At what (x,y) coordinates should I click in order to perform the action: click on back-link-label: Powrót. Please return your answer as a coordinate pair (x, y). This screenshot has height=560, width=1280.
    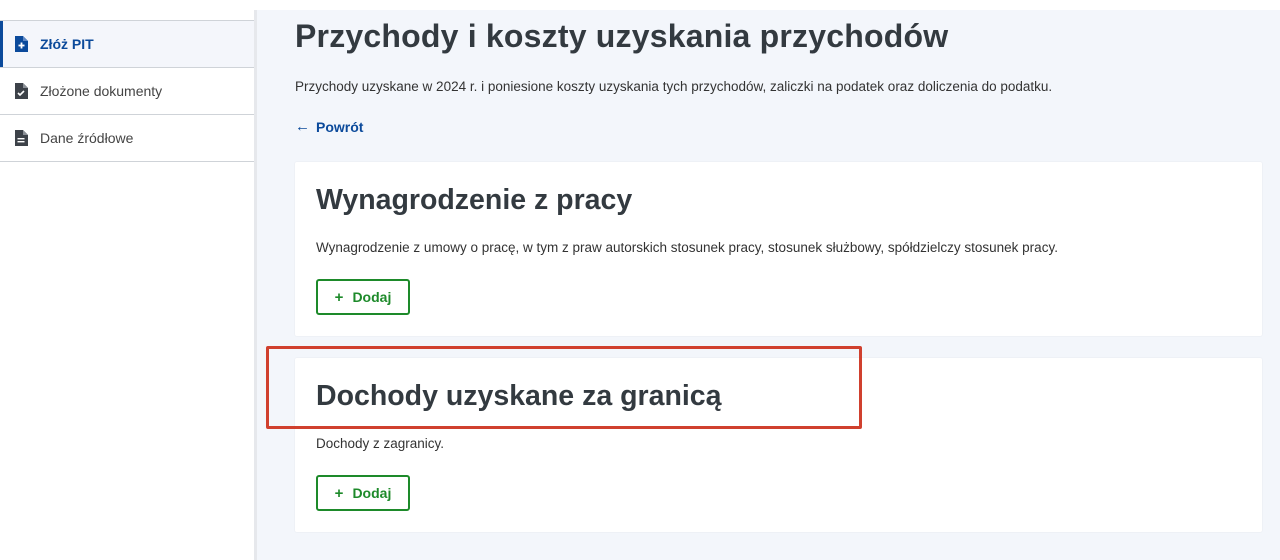
    Looking at the image, I should click on (340, 126).